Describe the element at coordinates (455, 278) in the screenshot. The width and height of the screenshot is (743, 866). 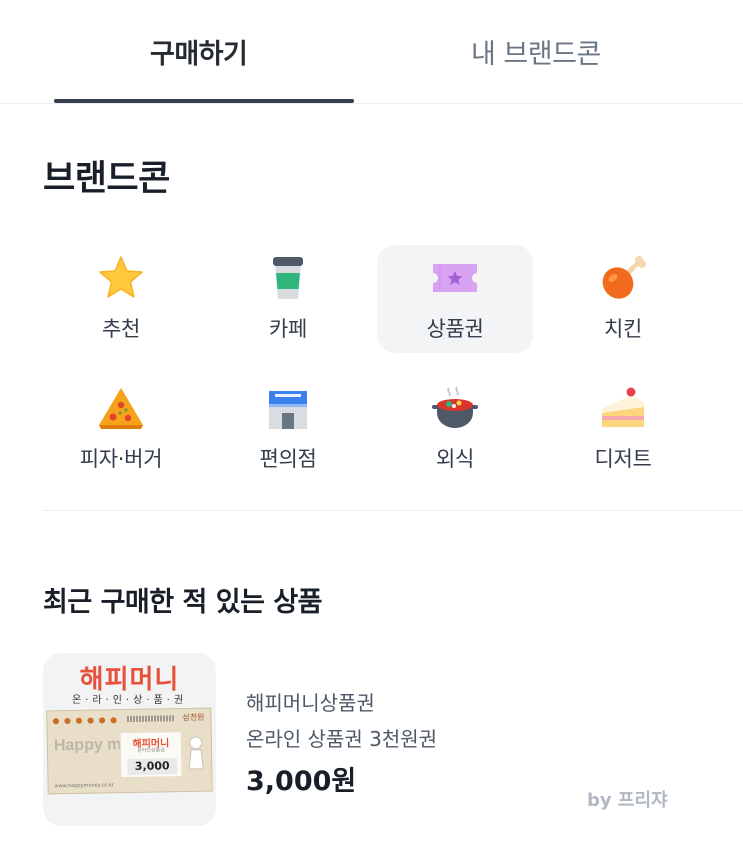
I see `ticket-icon` at that location.